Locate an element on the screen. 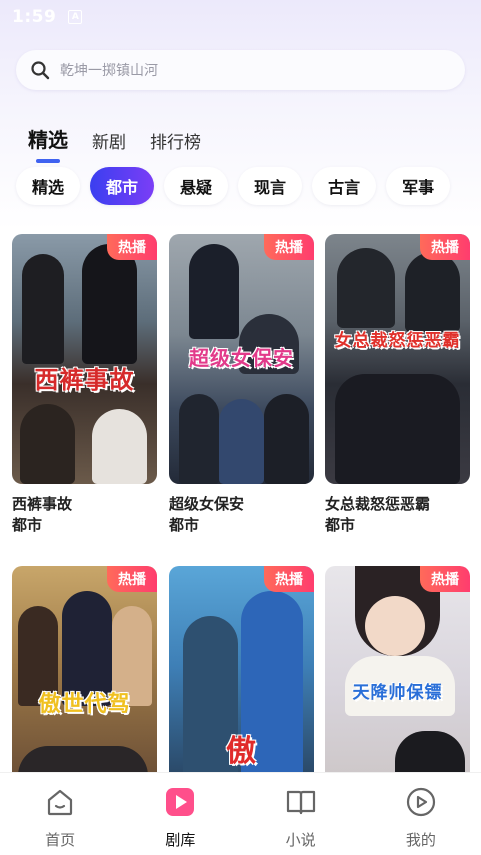 This screenshot has width=481, height=855. book-icon is located at coordinates (301, 802).